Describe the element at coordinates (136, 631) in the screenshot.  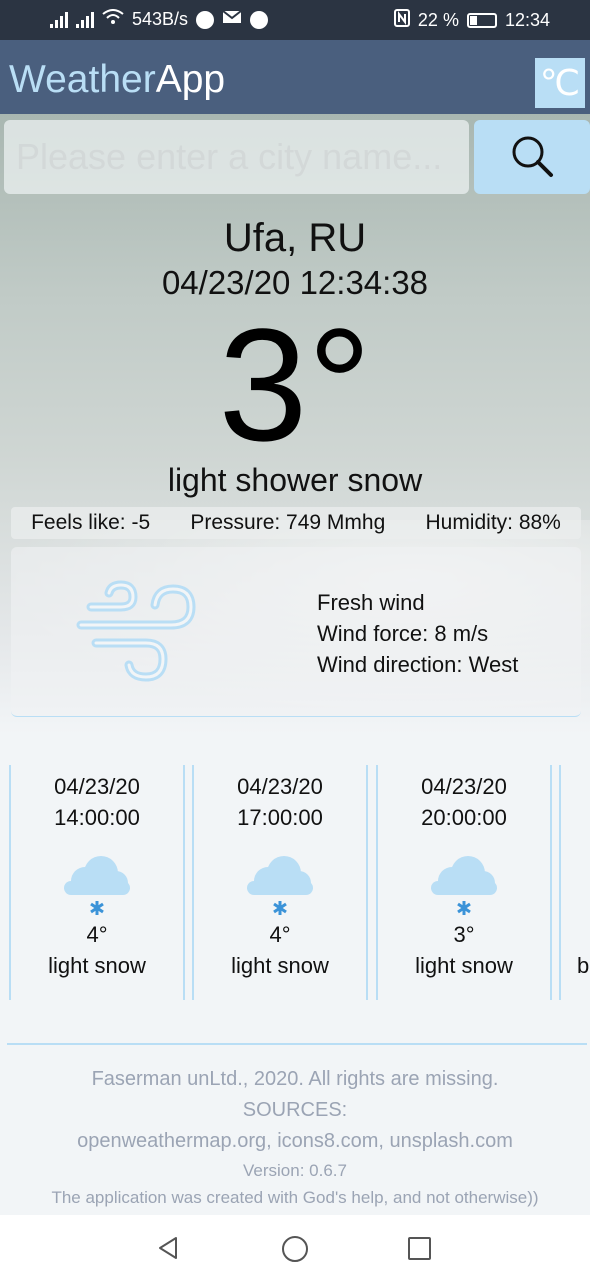
I see `wind-icon` at that location.